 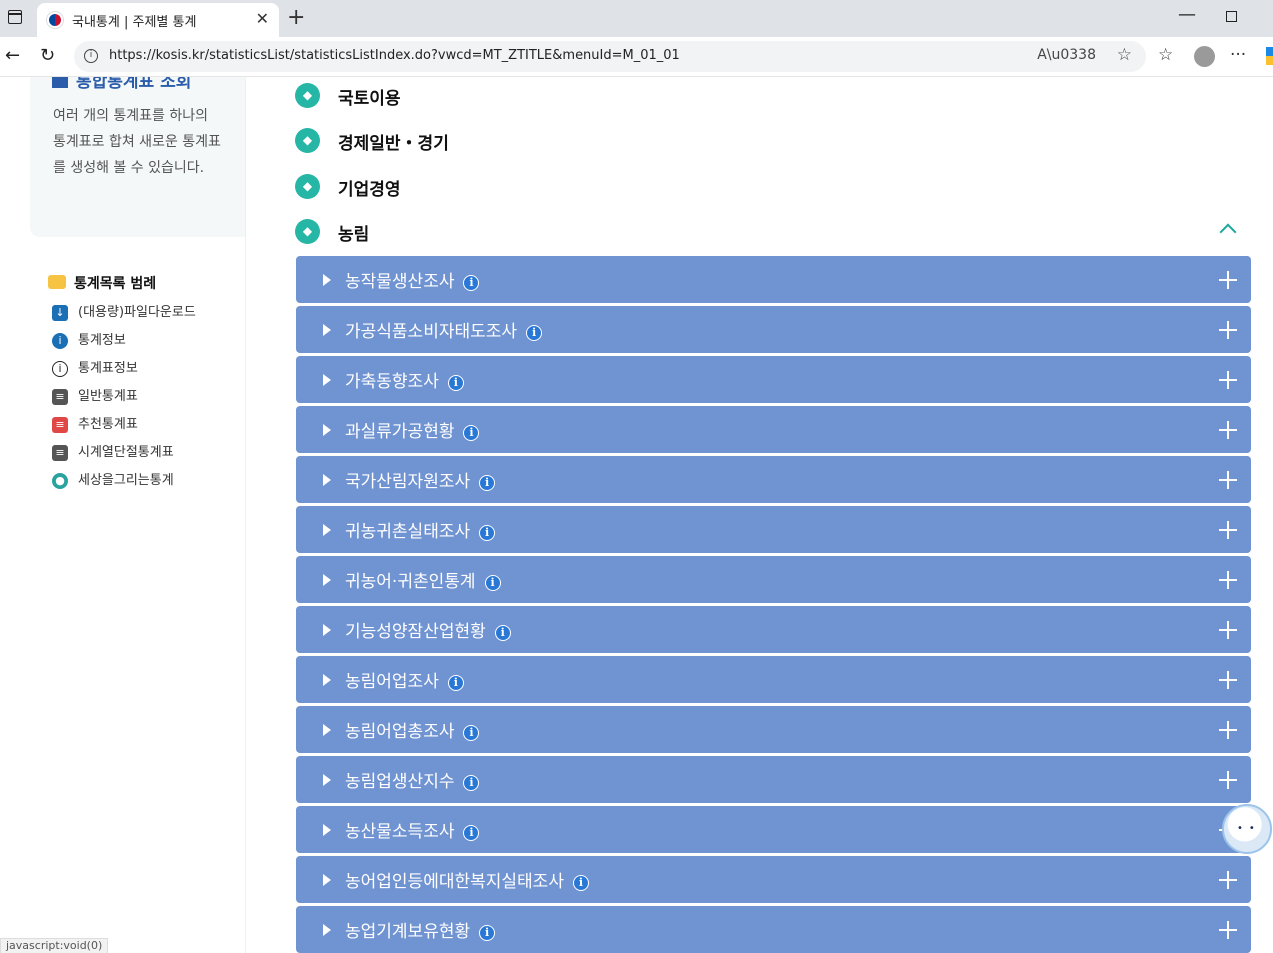 I want to click on extension-icon, so click(x=1269, y=56).